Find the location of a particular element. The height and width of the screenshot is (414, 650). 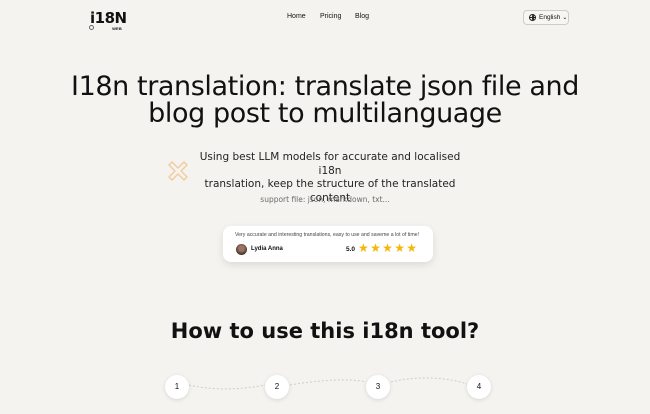

language-select: English ⌄ is located at coordinates (546, 17).